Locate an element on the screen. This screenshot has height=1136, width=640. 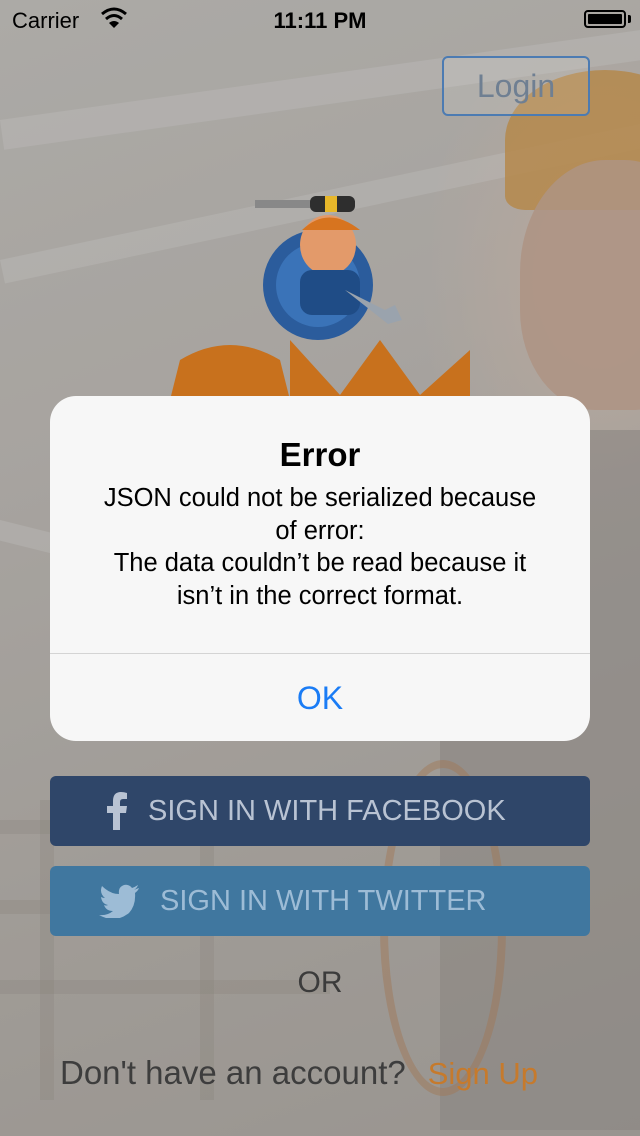
status-bar: Carrier 11:11 PM is located at coordinates (320, 20).